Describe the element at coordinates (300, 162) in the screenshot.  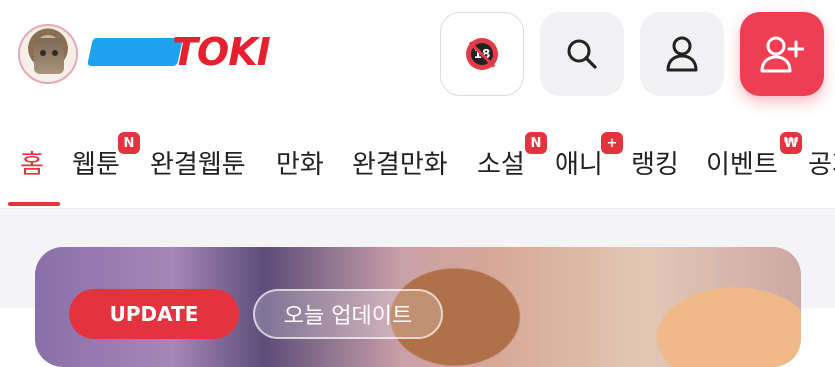
I see `nav-tab-manga: 만화` at that location.